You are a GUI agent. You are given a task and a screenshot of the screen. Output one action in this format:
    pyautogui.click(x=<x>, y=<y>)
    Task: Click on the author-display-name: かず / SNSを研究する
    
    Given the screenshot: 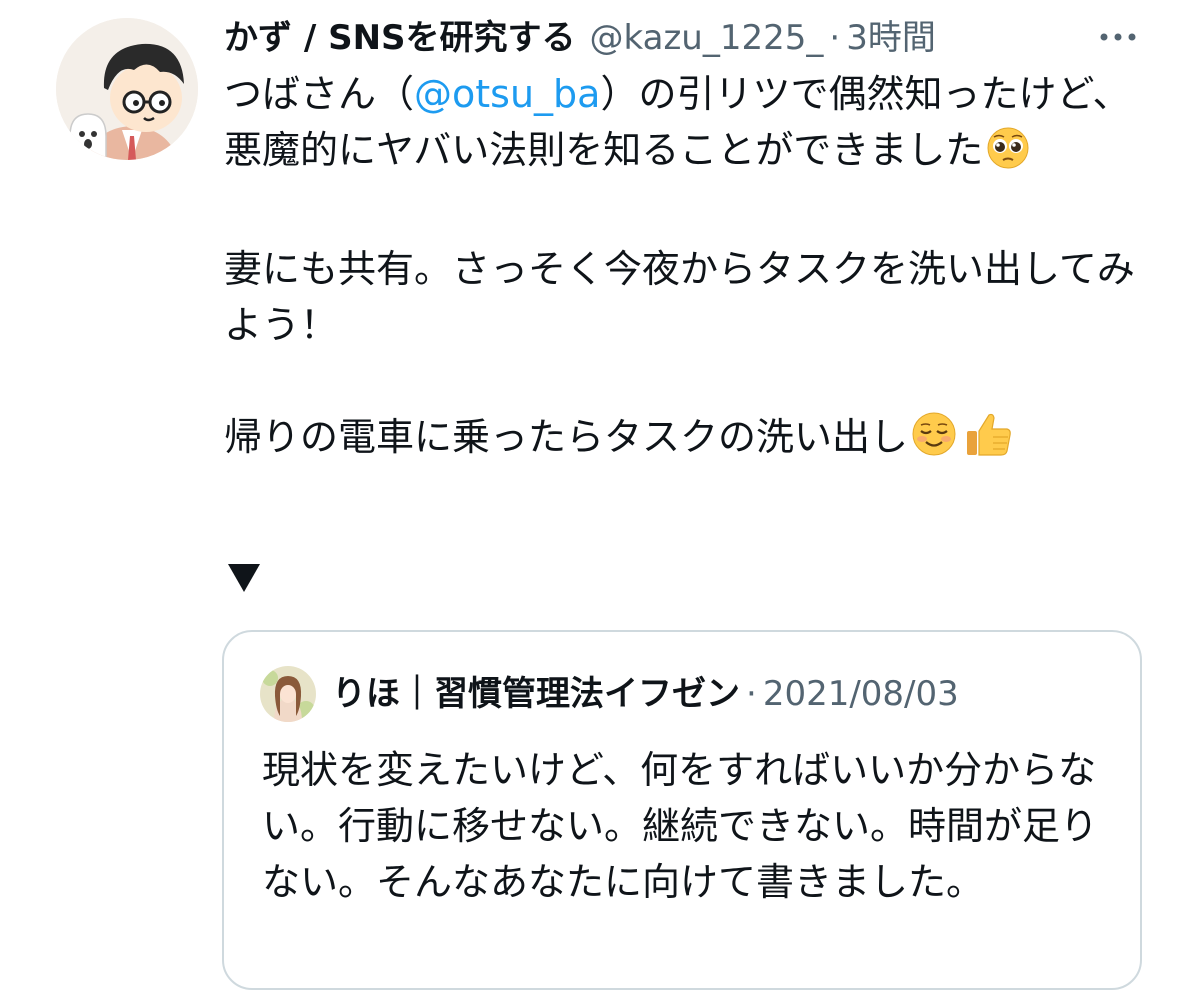 What is the action you would take?
    pyautogui.click(x=400, y=38)
    